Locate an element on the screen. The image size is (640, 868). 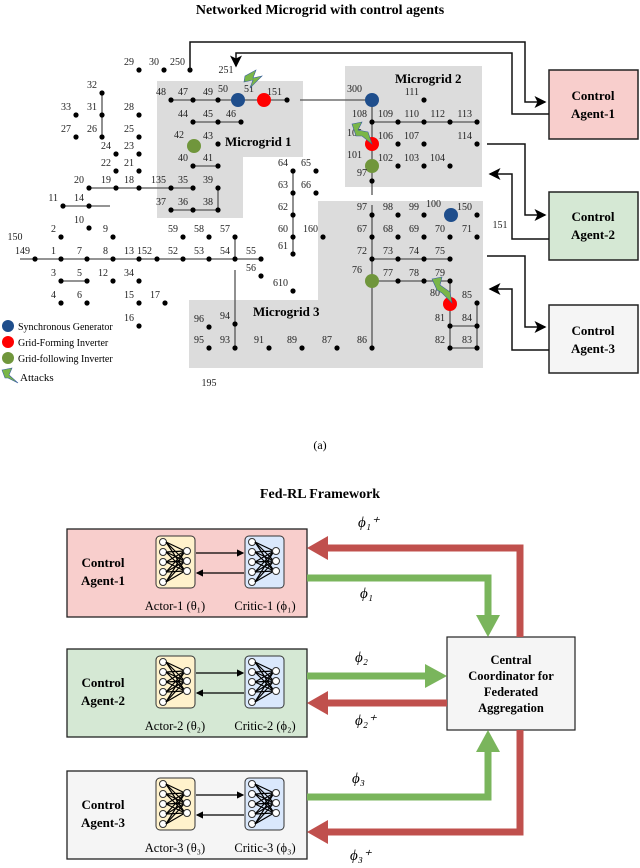
bus-label: 76 is located at coordinates (357, 270).